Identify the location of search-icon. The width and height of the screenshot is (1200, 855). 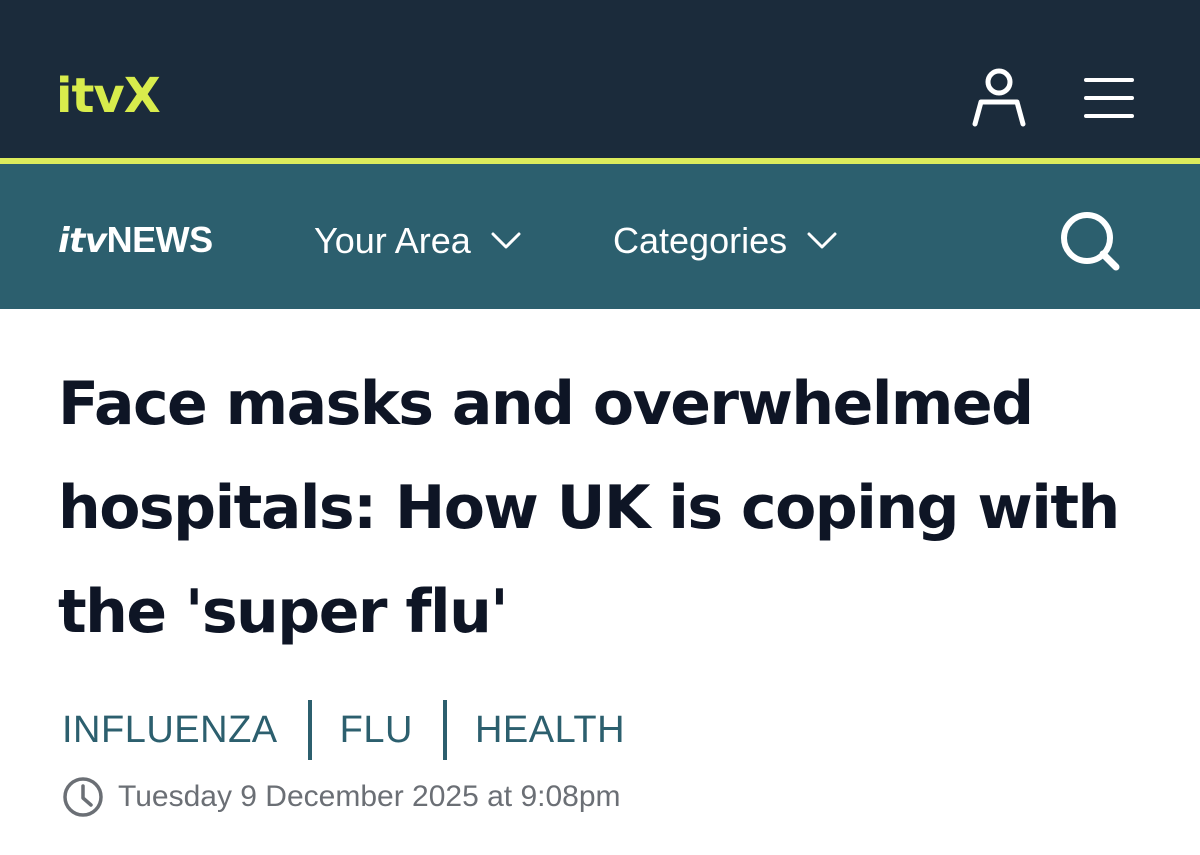
(1090, 241).